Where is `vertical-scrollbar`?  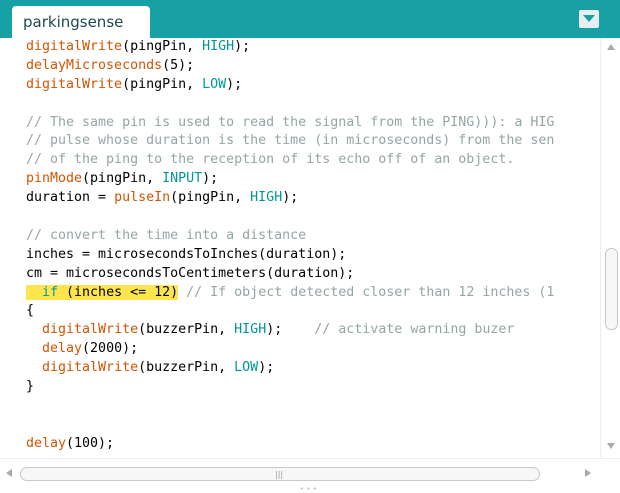 vertical-scrollbar is located at coordinates (610, 248).